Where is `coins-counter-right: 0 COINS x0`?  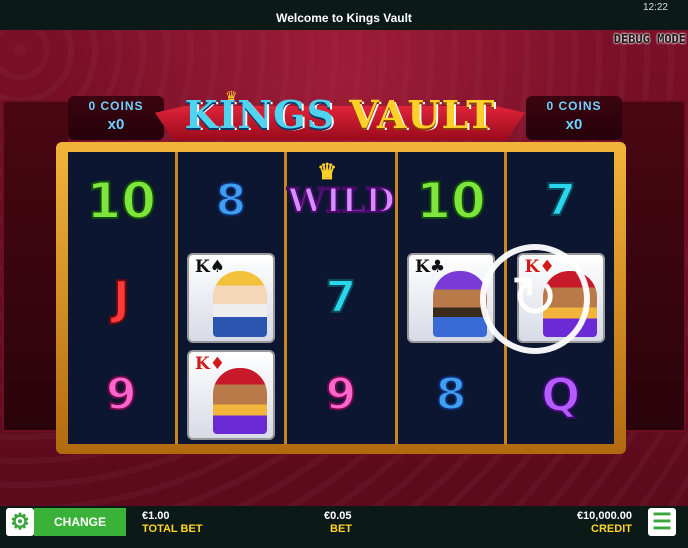 coins-counter-right: 0 COINS x0 is located at coordinates (574, 118).